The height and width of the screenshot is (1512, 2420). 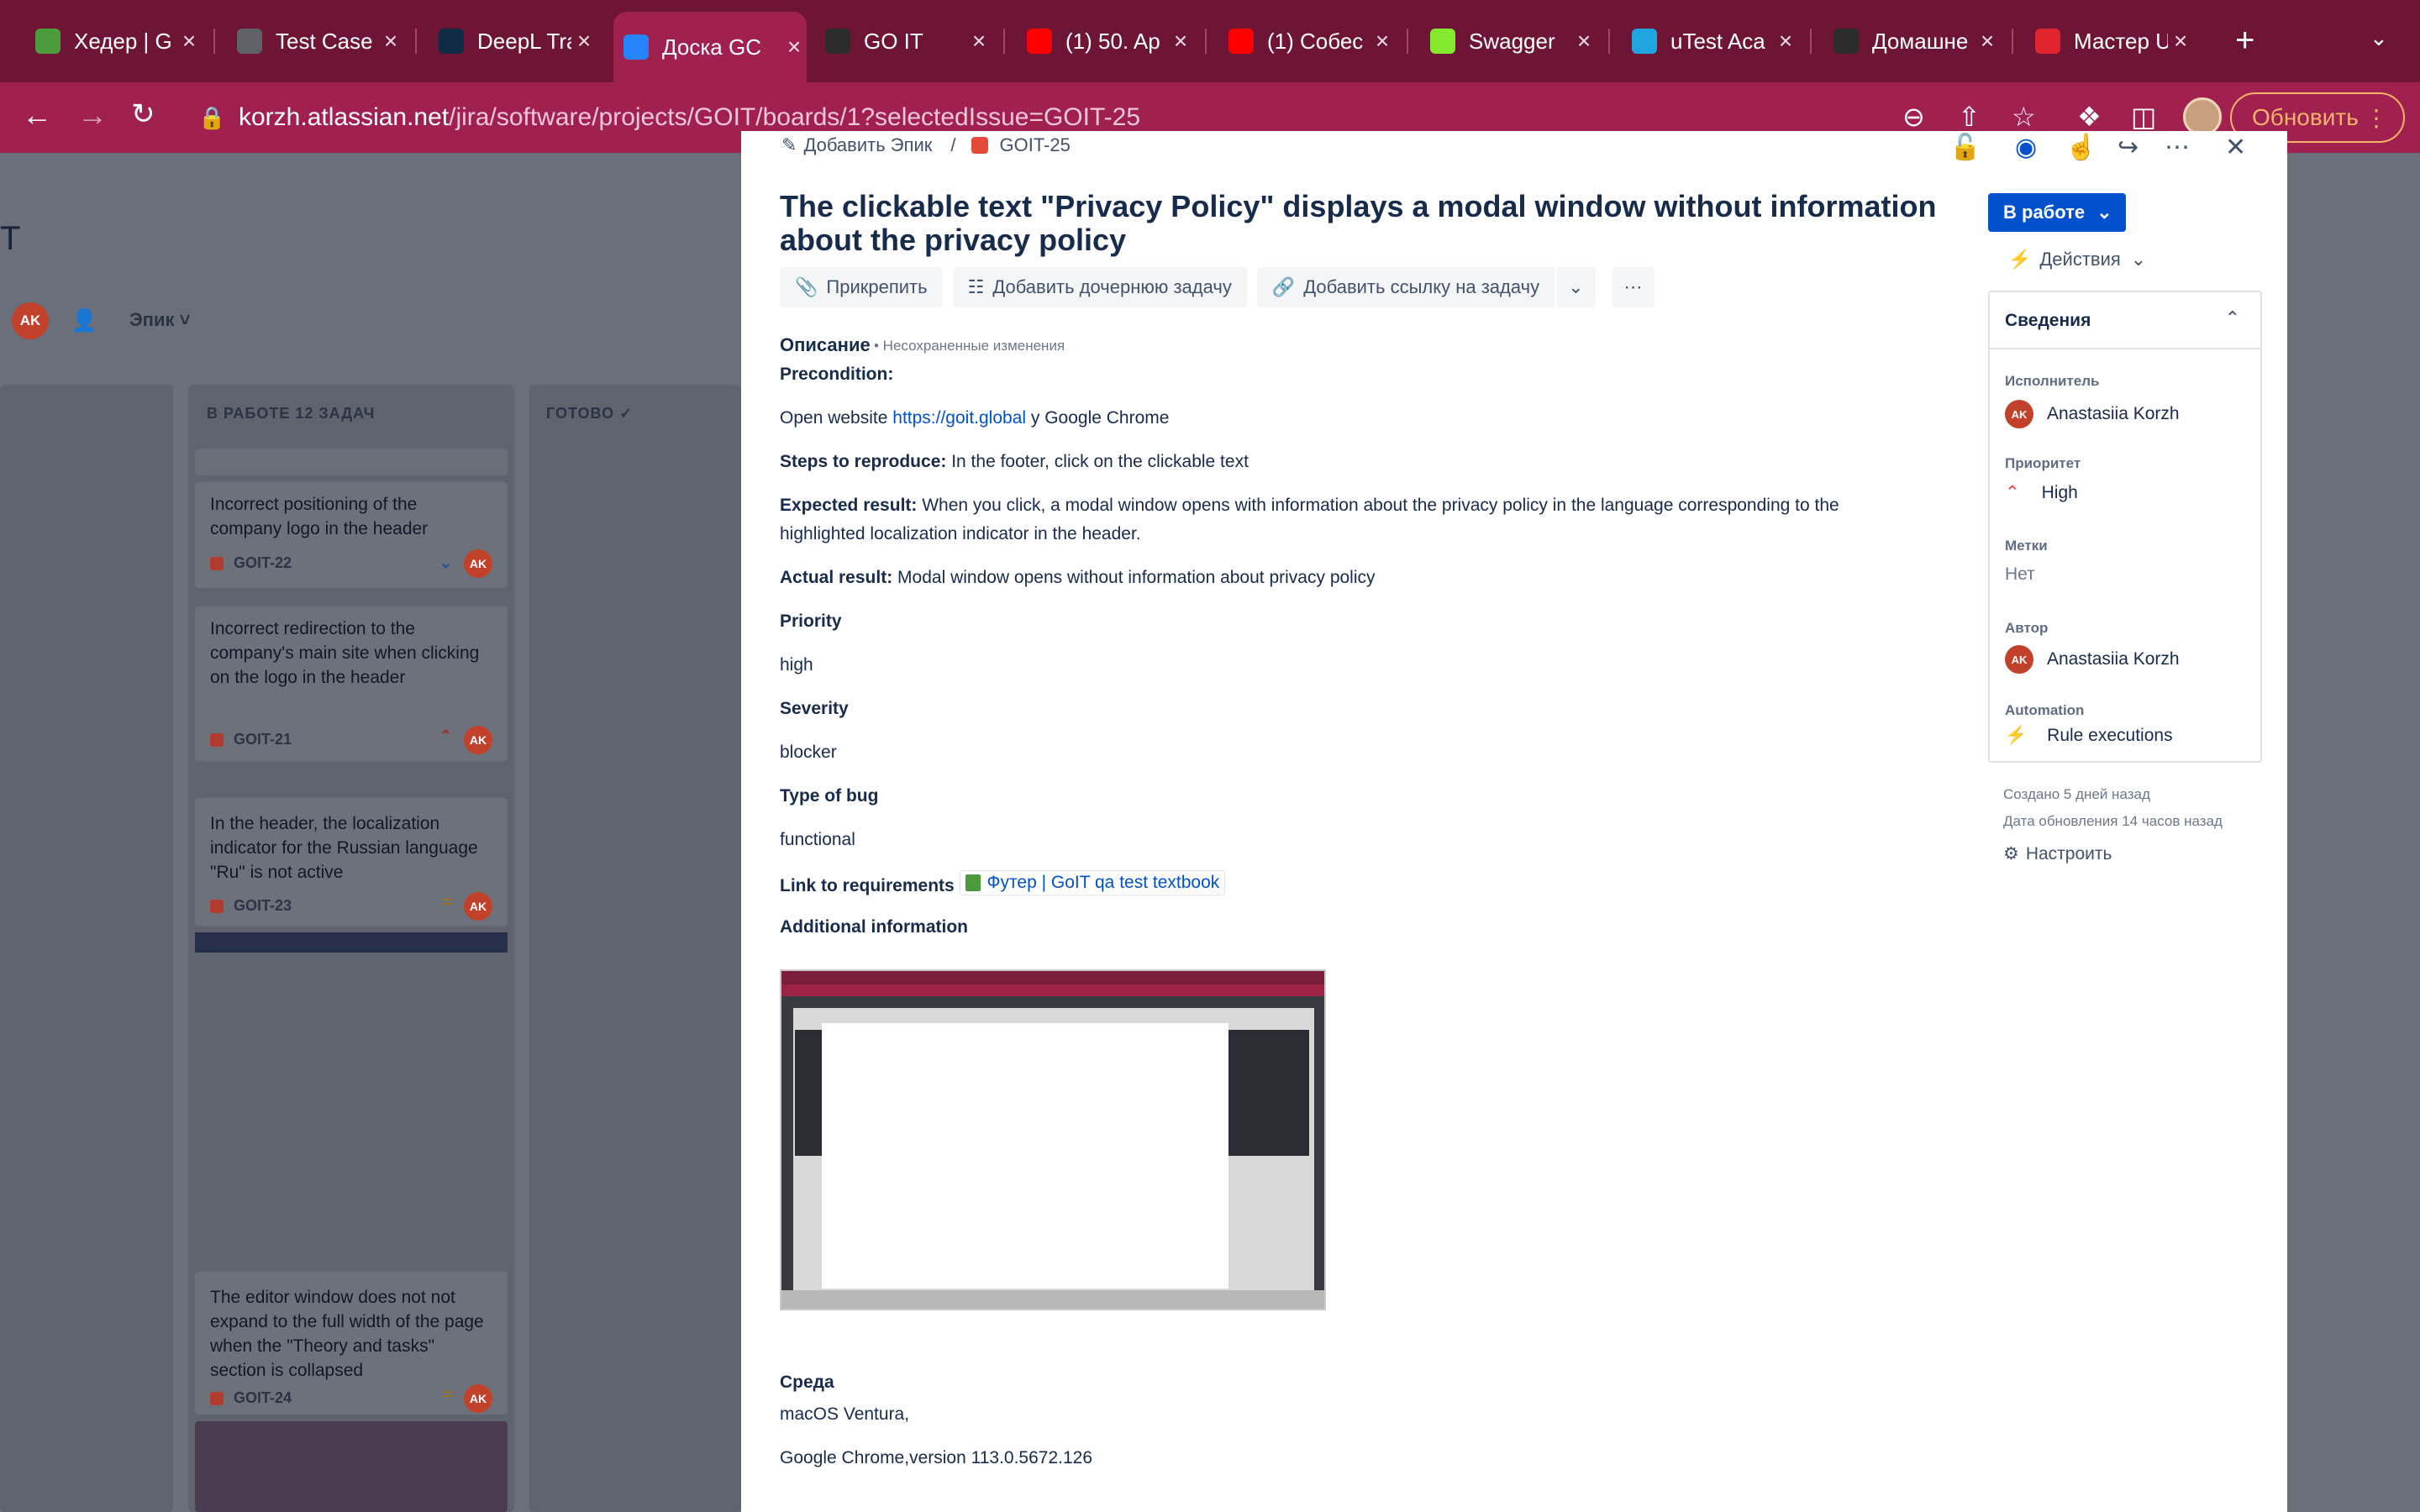 I want to click on kebab-menu-icon: ⋮, so click(x=2376, y=118).